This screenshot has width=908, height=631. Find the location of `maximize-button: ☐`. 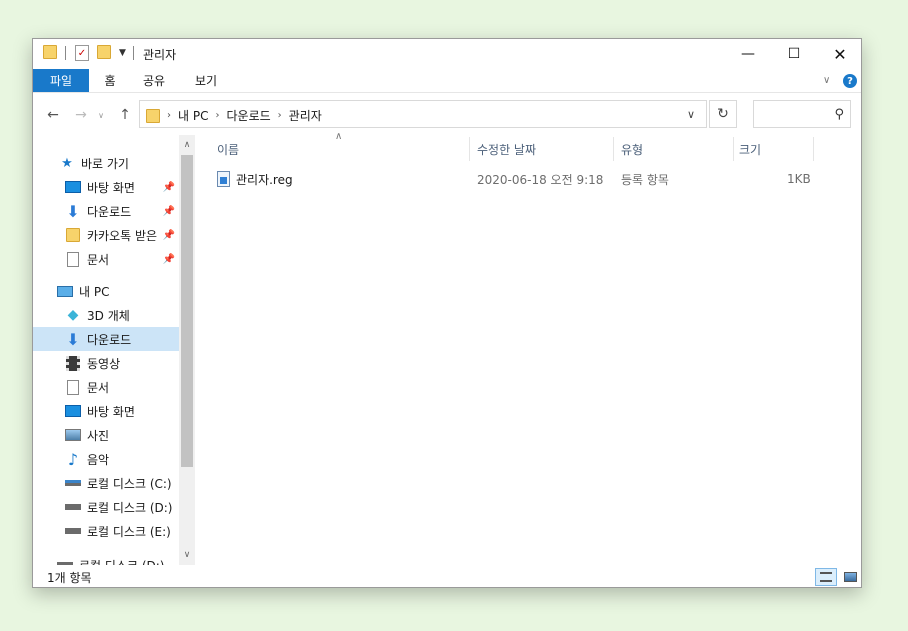

maximize-button: ☐ is located at coordinates (794, 54).